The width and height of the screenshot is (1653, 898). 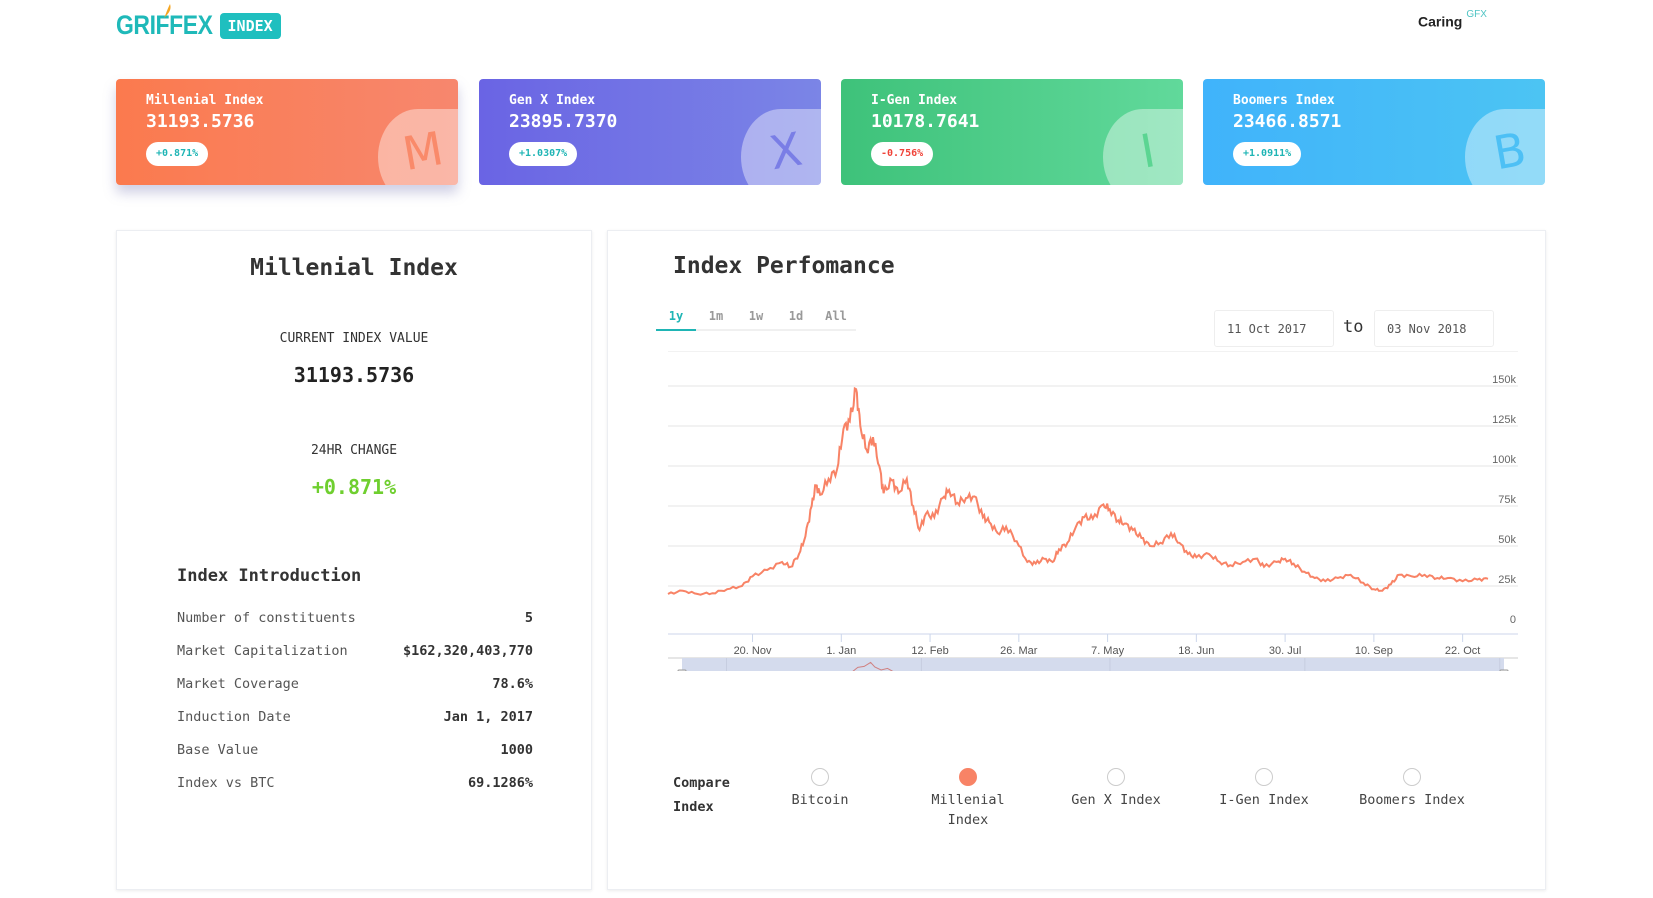 I want to click on tab-1m: 1m, so click(x=716, y=319).